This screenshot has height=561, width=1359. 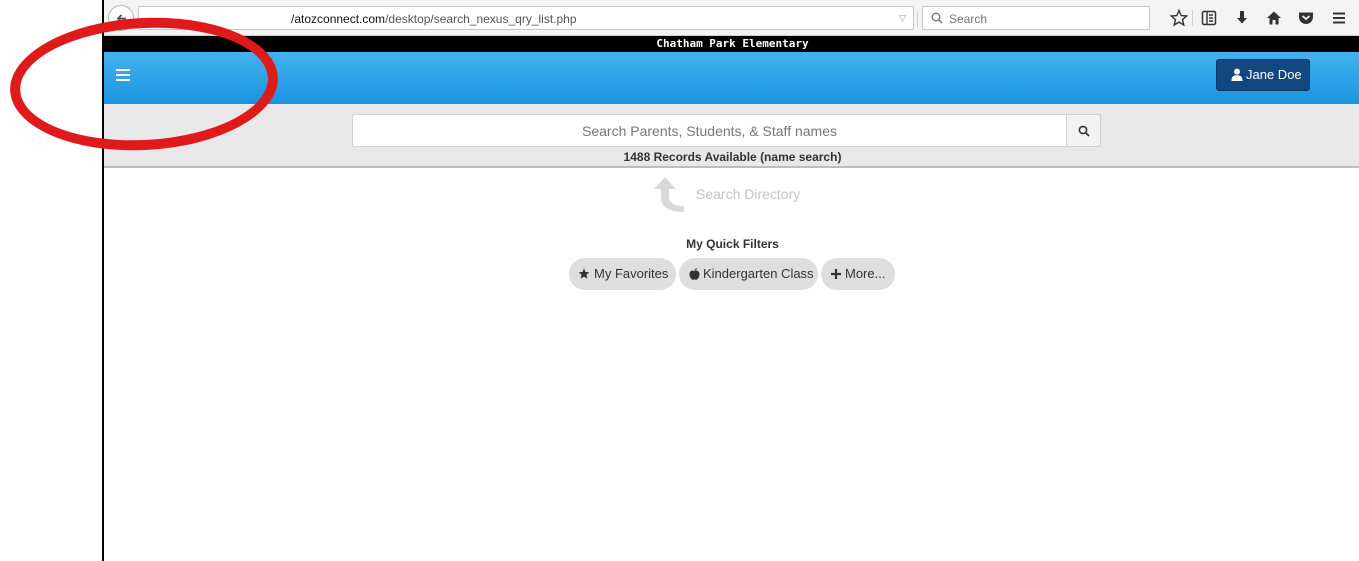 I want to click on toolbar-separator, so click(x=1192, y=18).